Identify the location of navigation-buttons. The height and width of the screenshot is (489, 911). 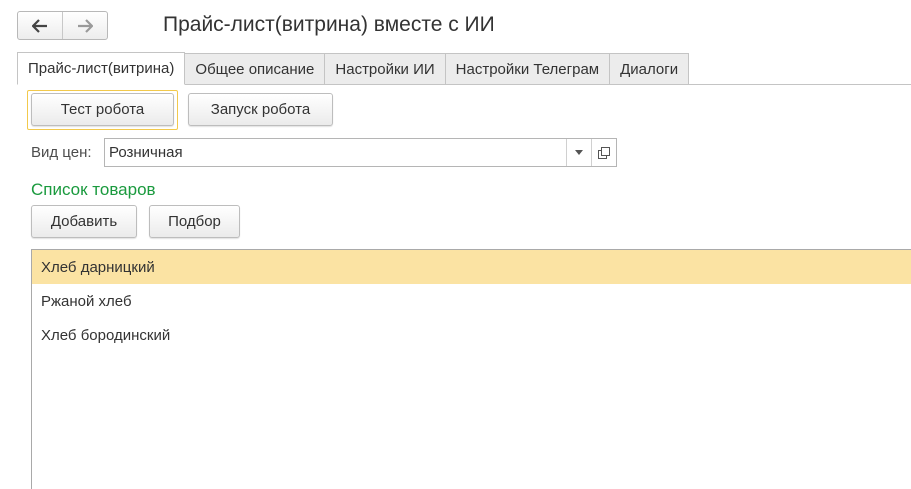
(62, 25).